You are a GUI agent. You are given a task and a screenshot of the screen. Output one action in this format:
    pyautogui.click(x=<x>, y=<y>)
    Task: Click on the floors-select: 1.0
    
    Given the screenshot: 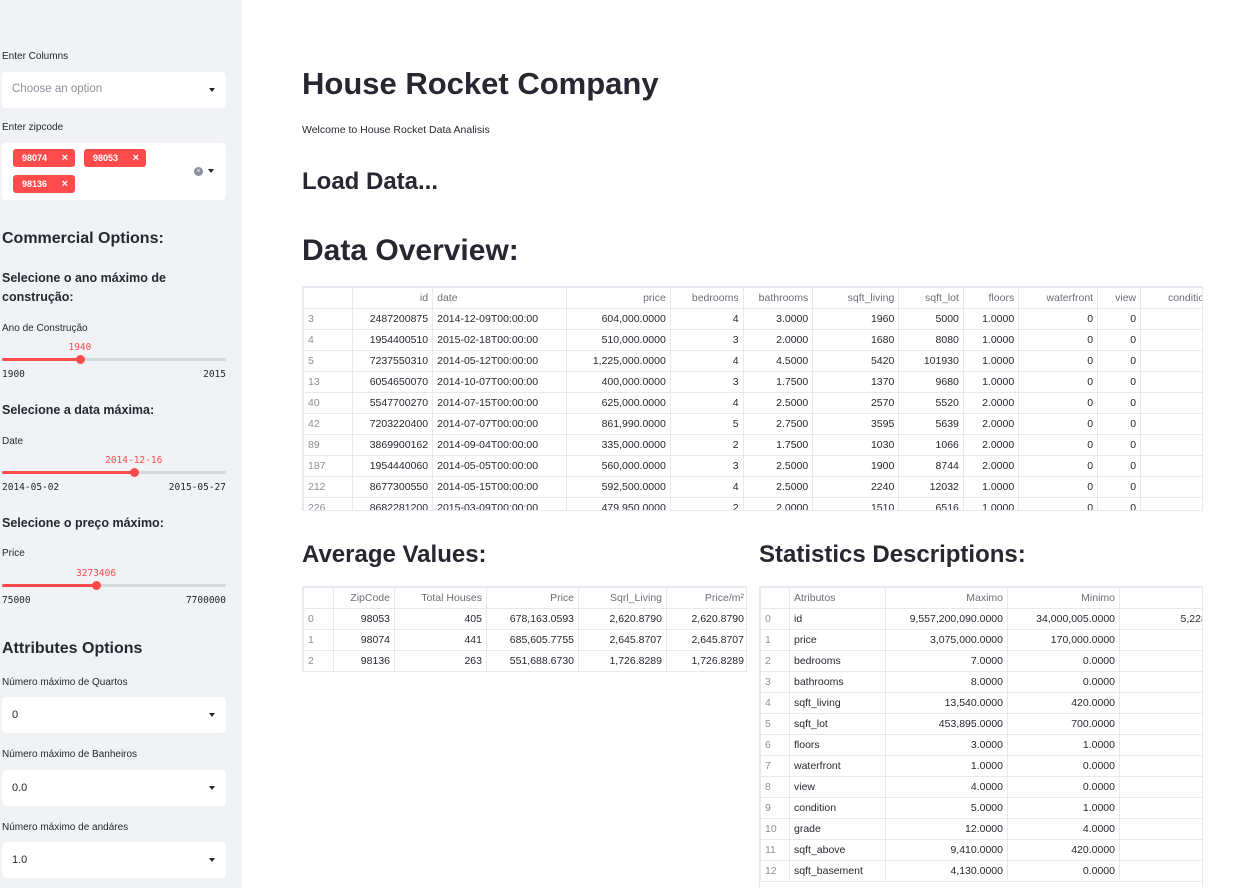 What is the action you would take?
    pyautogui.click(x=114, y=860)
    